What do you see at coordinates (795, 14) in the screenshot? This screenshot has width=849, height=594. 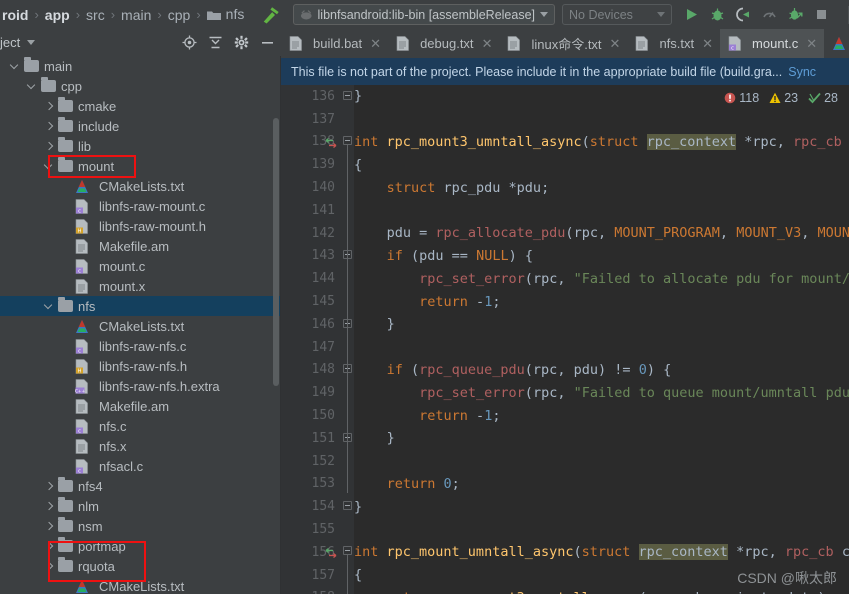 I see `attach-debugger-icon` at bounding box center [795, 14].